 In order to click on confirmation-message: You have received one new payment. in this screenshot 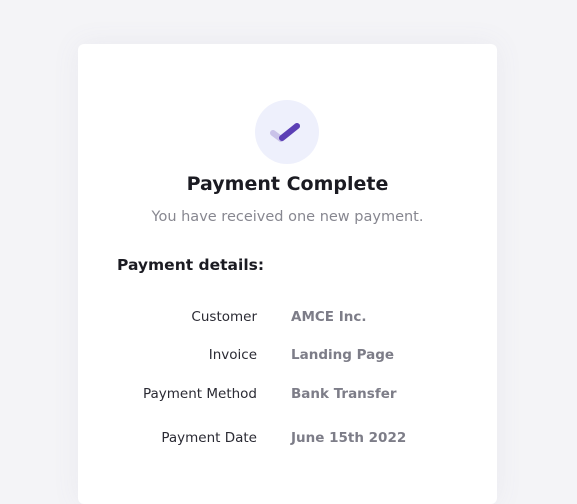, I will do `click(287, 217)`.